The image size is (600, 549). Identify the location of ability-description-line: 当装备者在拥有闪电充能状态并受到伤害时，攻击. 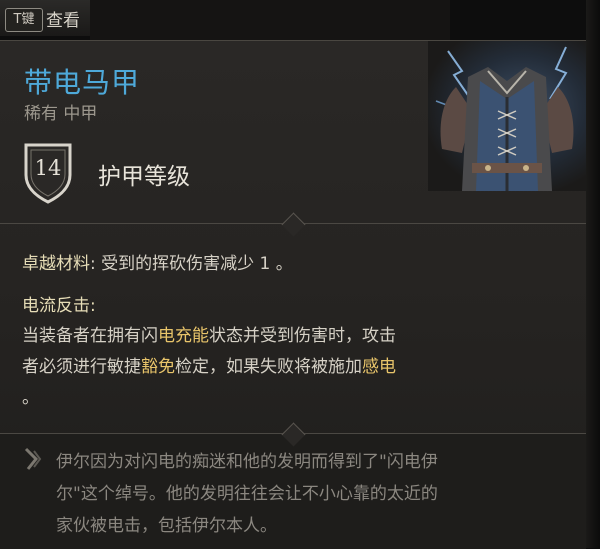
(209, 333).